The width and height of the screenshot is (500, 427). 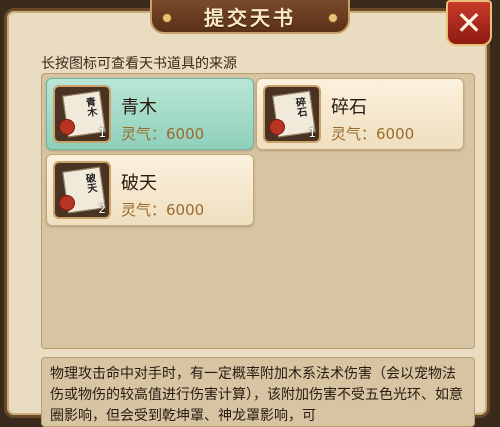 I want to click on item-name: 青木, so click(x=139, y=107).